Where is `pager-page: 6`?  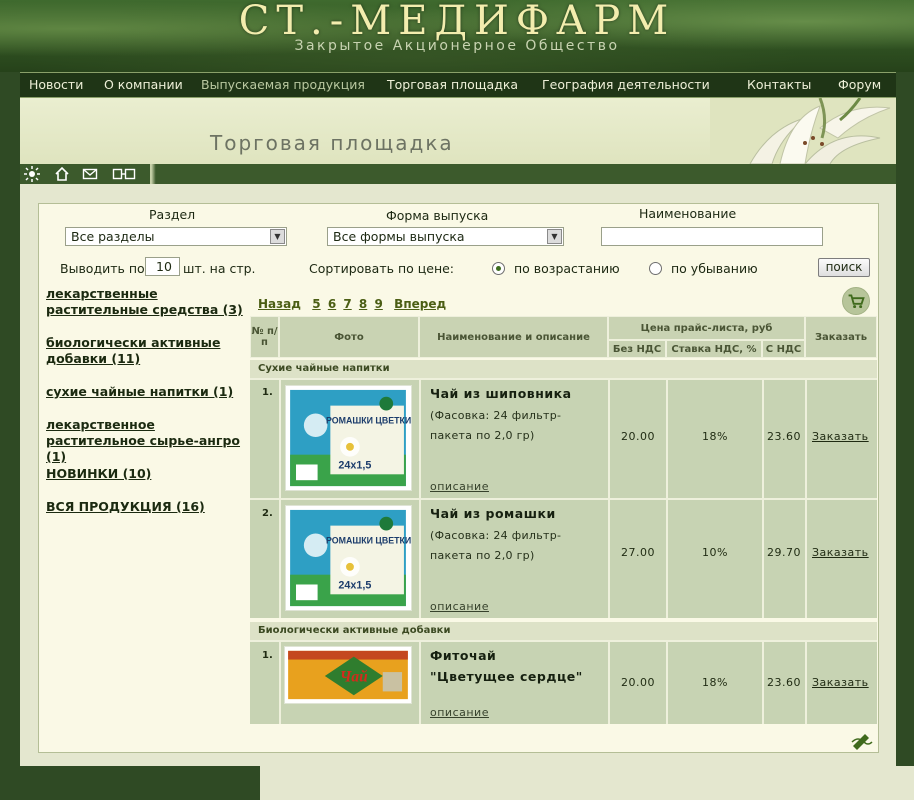
pager-page: 6 is located at coordinates (332, 304).